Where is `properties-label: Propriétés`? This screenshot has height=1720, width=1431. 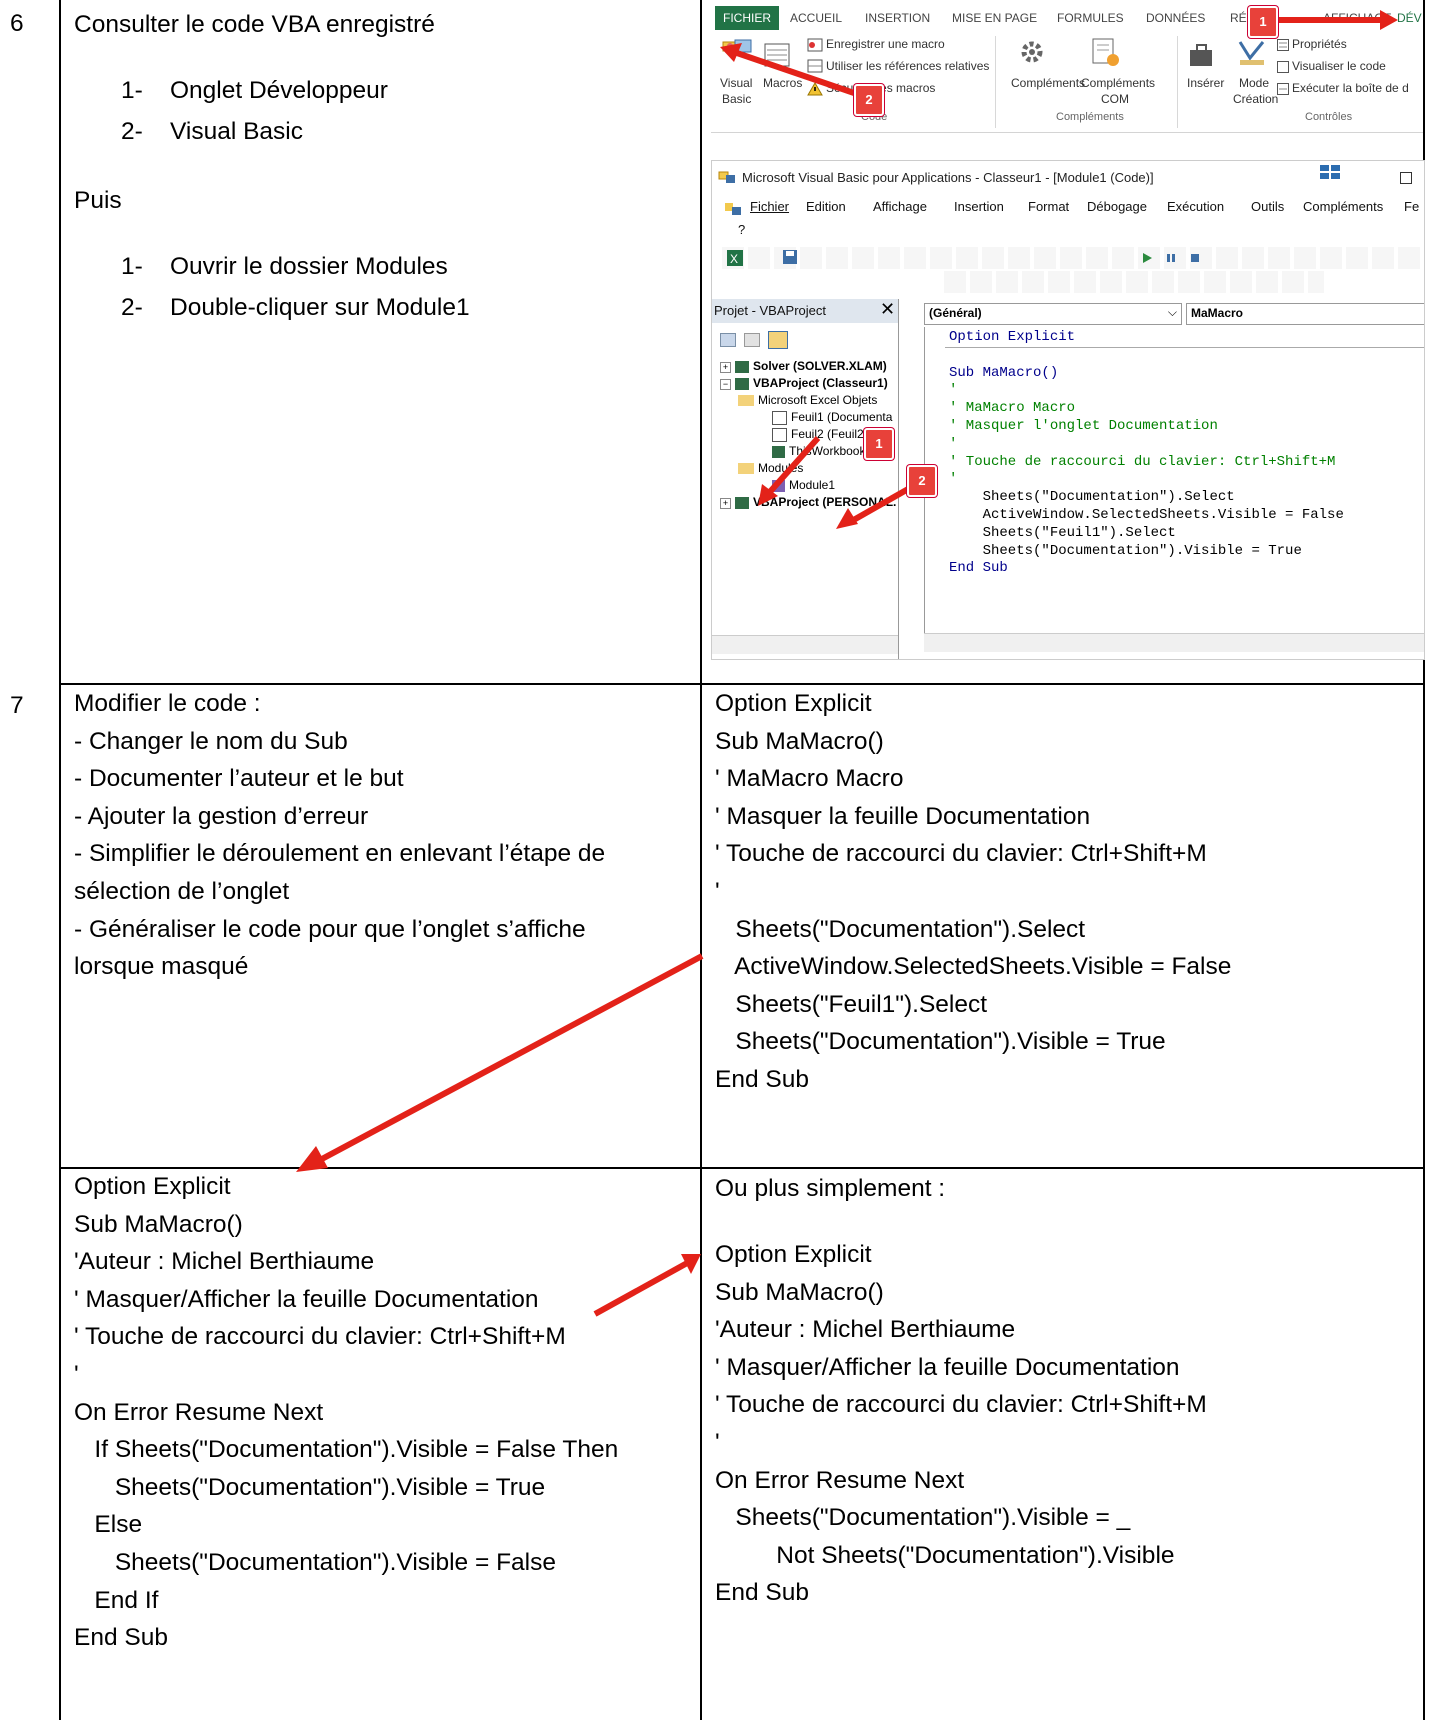 properties-label: Propriétés is located at coordinates (1319, 44).